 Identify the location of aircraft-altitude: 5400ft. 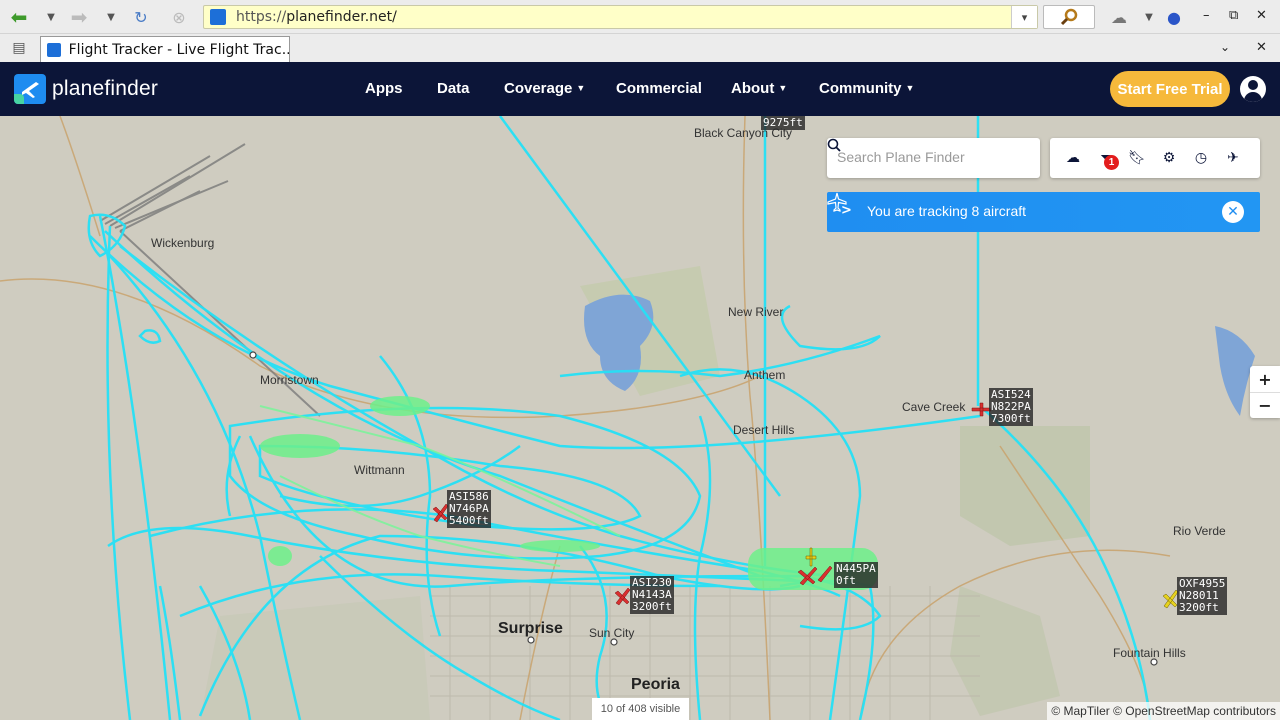
(469, 520).